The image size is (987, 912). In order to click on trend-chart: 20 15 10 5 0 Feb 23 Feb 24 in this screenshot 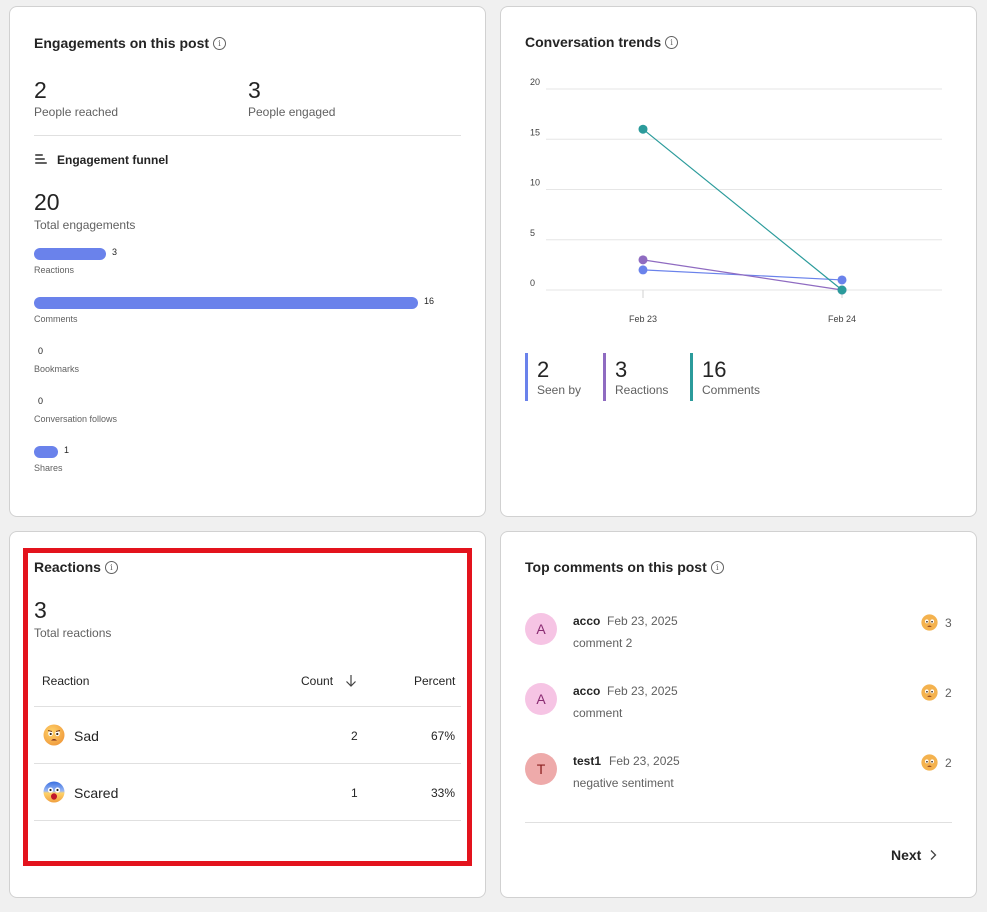, I will do `click(736, 200)`.